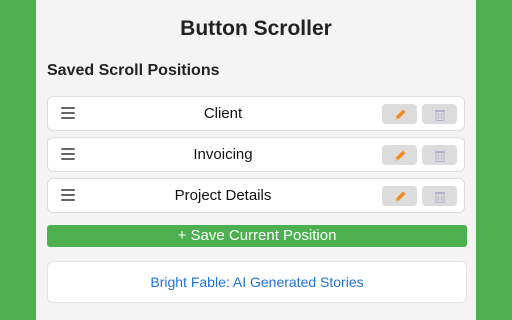  I want to click on position-label: Project Details, so click(223, 195).